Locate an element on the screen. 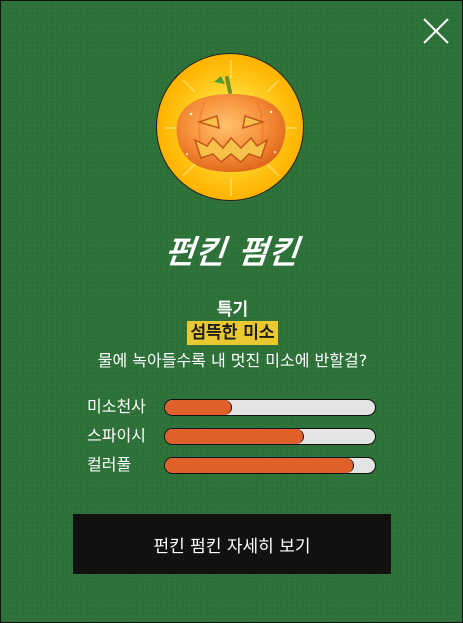 This screenshot has width=463, height=623. trait-name-wrap: 섬뜩한 미소 is located at coordinates (232, 333).